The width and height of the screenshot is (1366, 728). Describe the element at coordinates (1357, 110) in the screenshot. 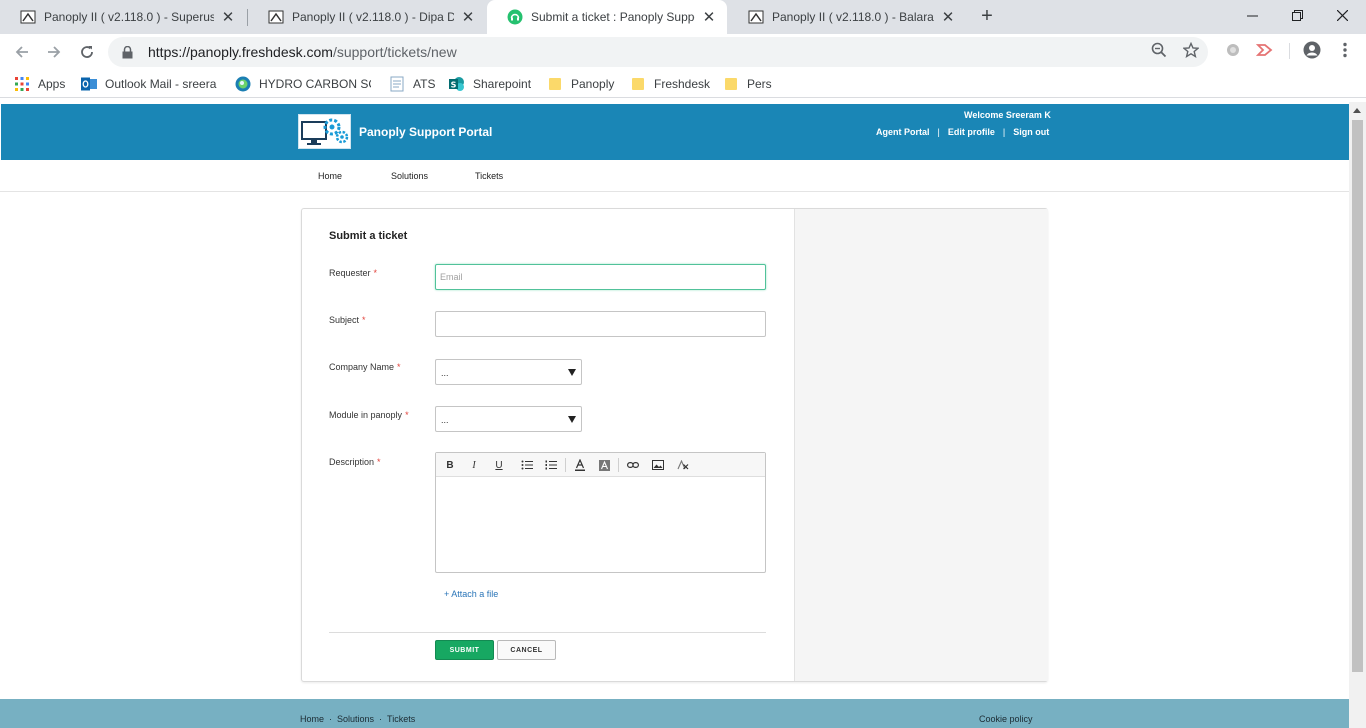

I see `scroll-up-arrow-icon` at that location.